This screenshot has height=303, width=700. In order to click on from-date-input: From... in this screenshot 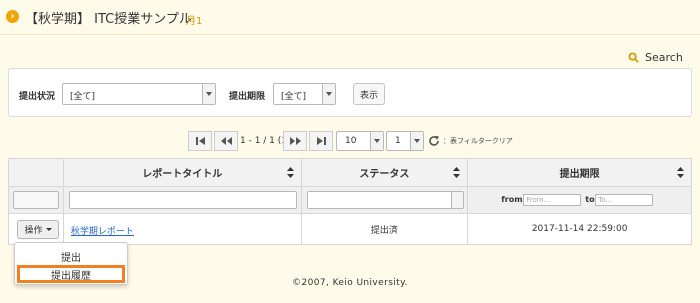, I will do `click(552, 200)`.